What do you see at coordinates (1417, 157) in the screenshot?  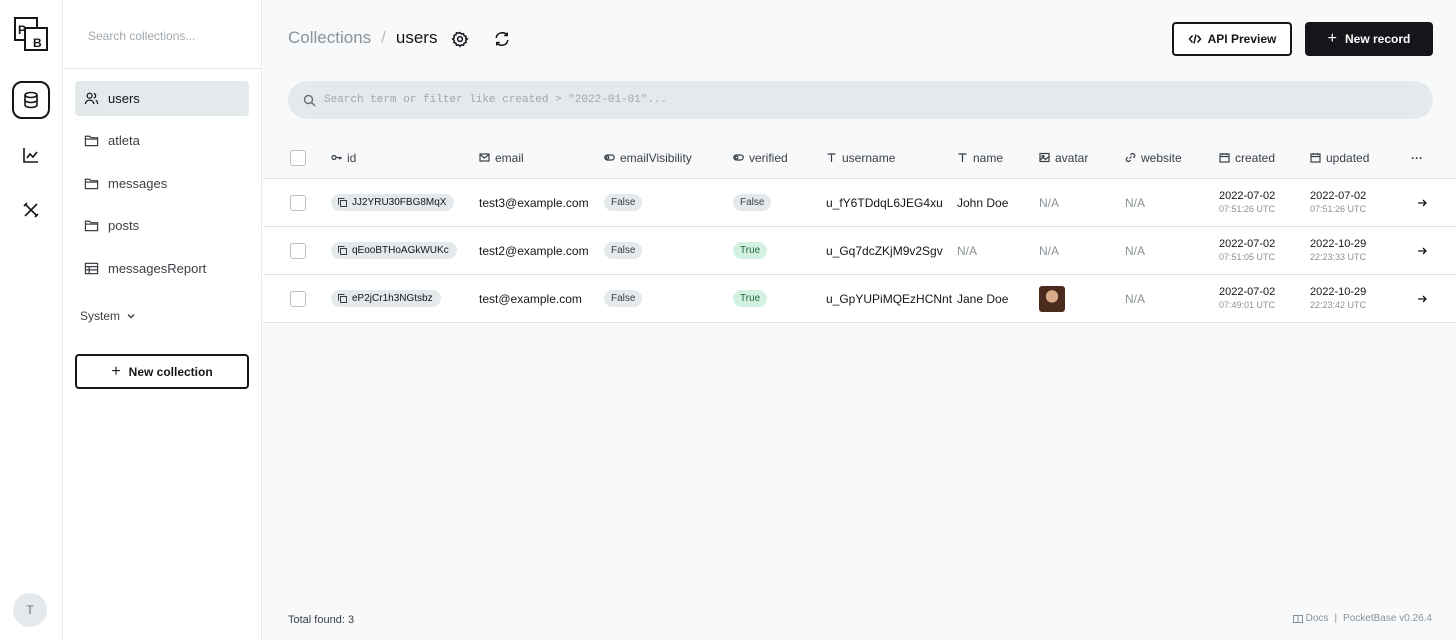 I see `column-options-more-icon: ···` at bounding box center [1417, 157].